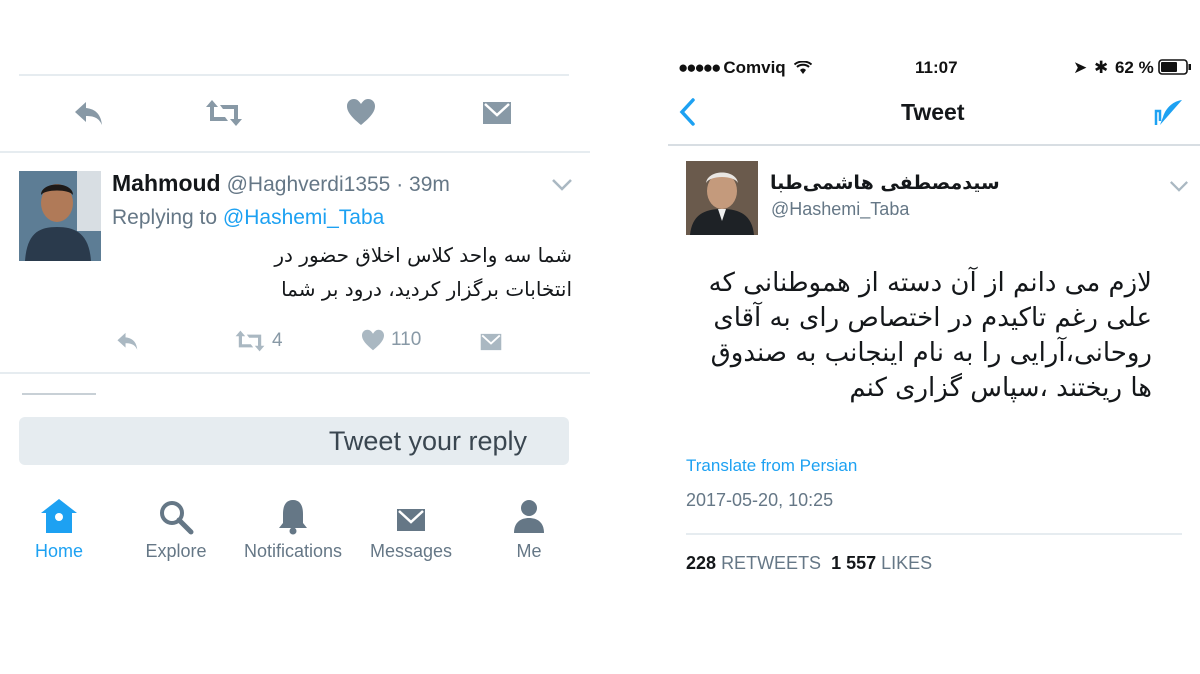 The width and height of the screenshot is (1200, 674). I want to click on author-handle-time: @Haghverdi1355 · 39m, so click(338, 184).